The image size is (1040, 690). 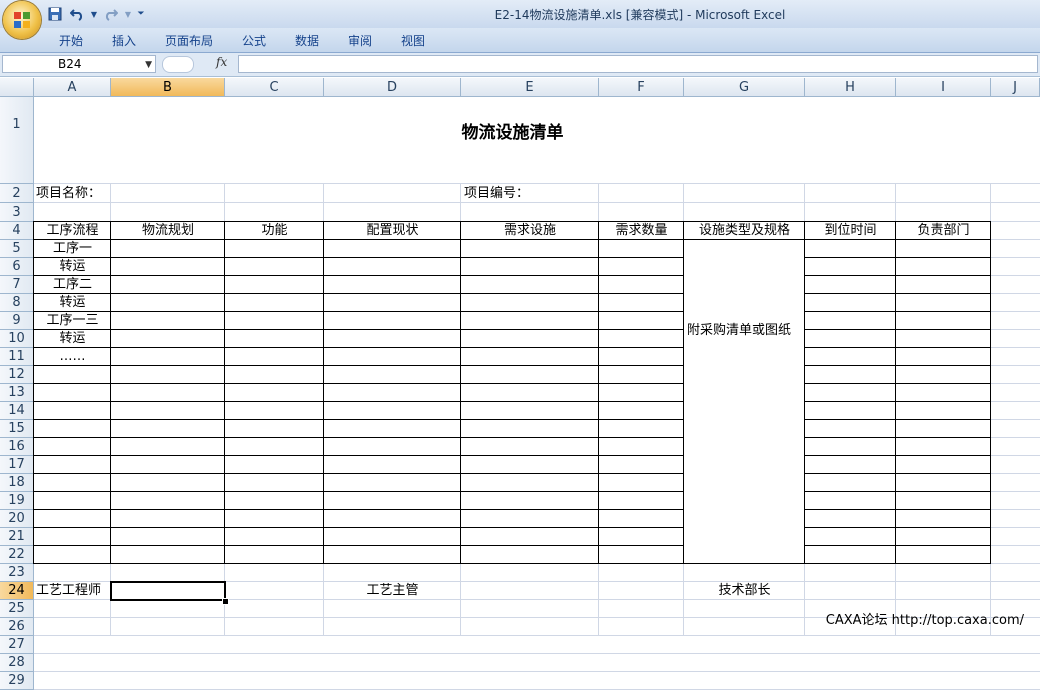 What do you see at coordinates (17, 627) in the screenshot?
I see `row-header-26: 26` at bounding box center [17, 627].